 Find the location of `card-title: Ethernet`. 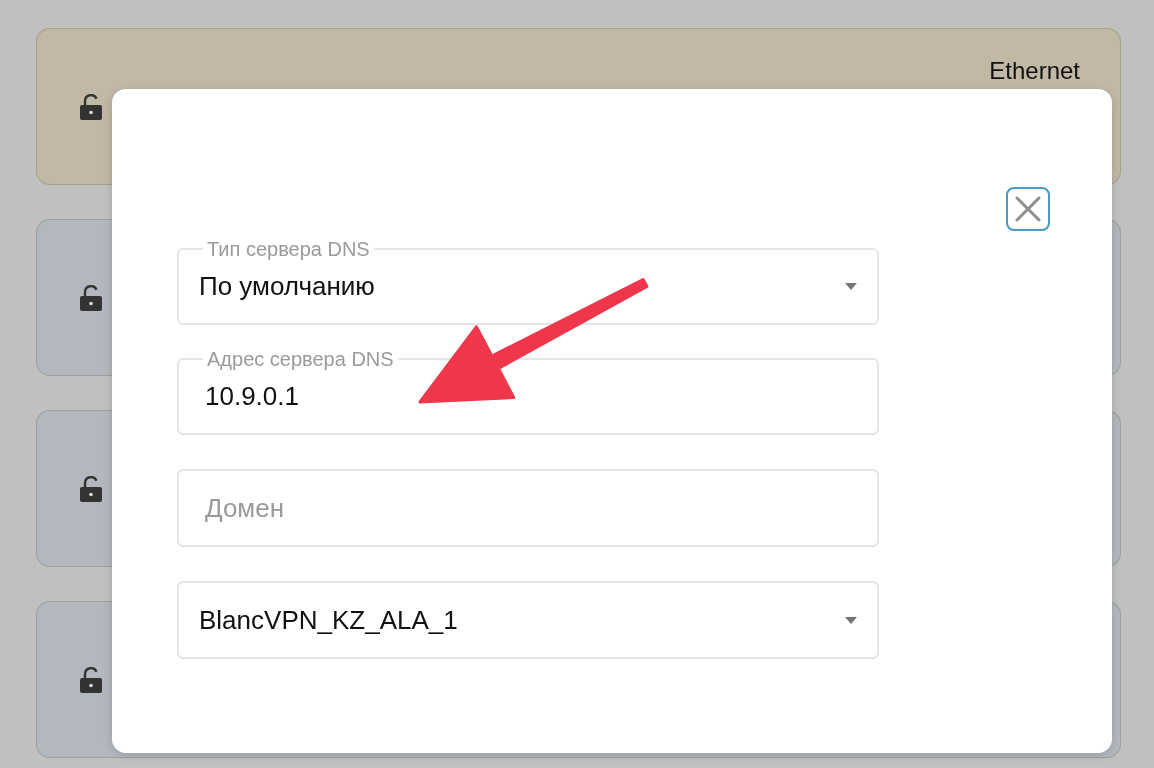

card-title: Ethernet is located at coordinates (1034, 71).